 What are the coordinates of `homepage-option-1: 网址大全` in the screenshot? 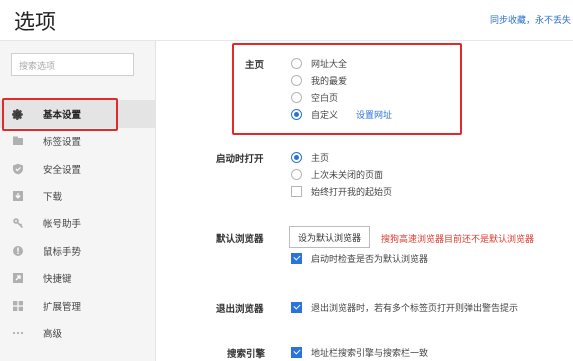 It's located at (319, 63).